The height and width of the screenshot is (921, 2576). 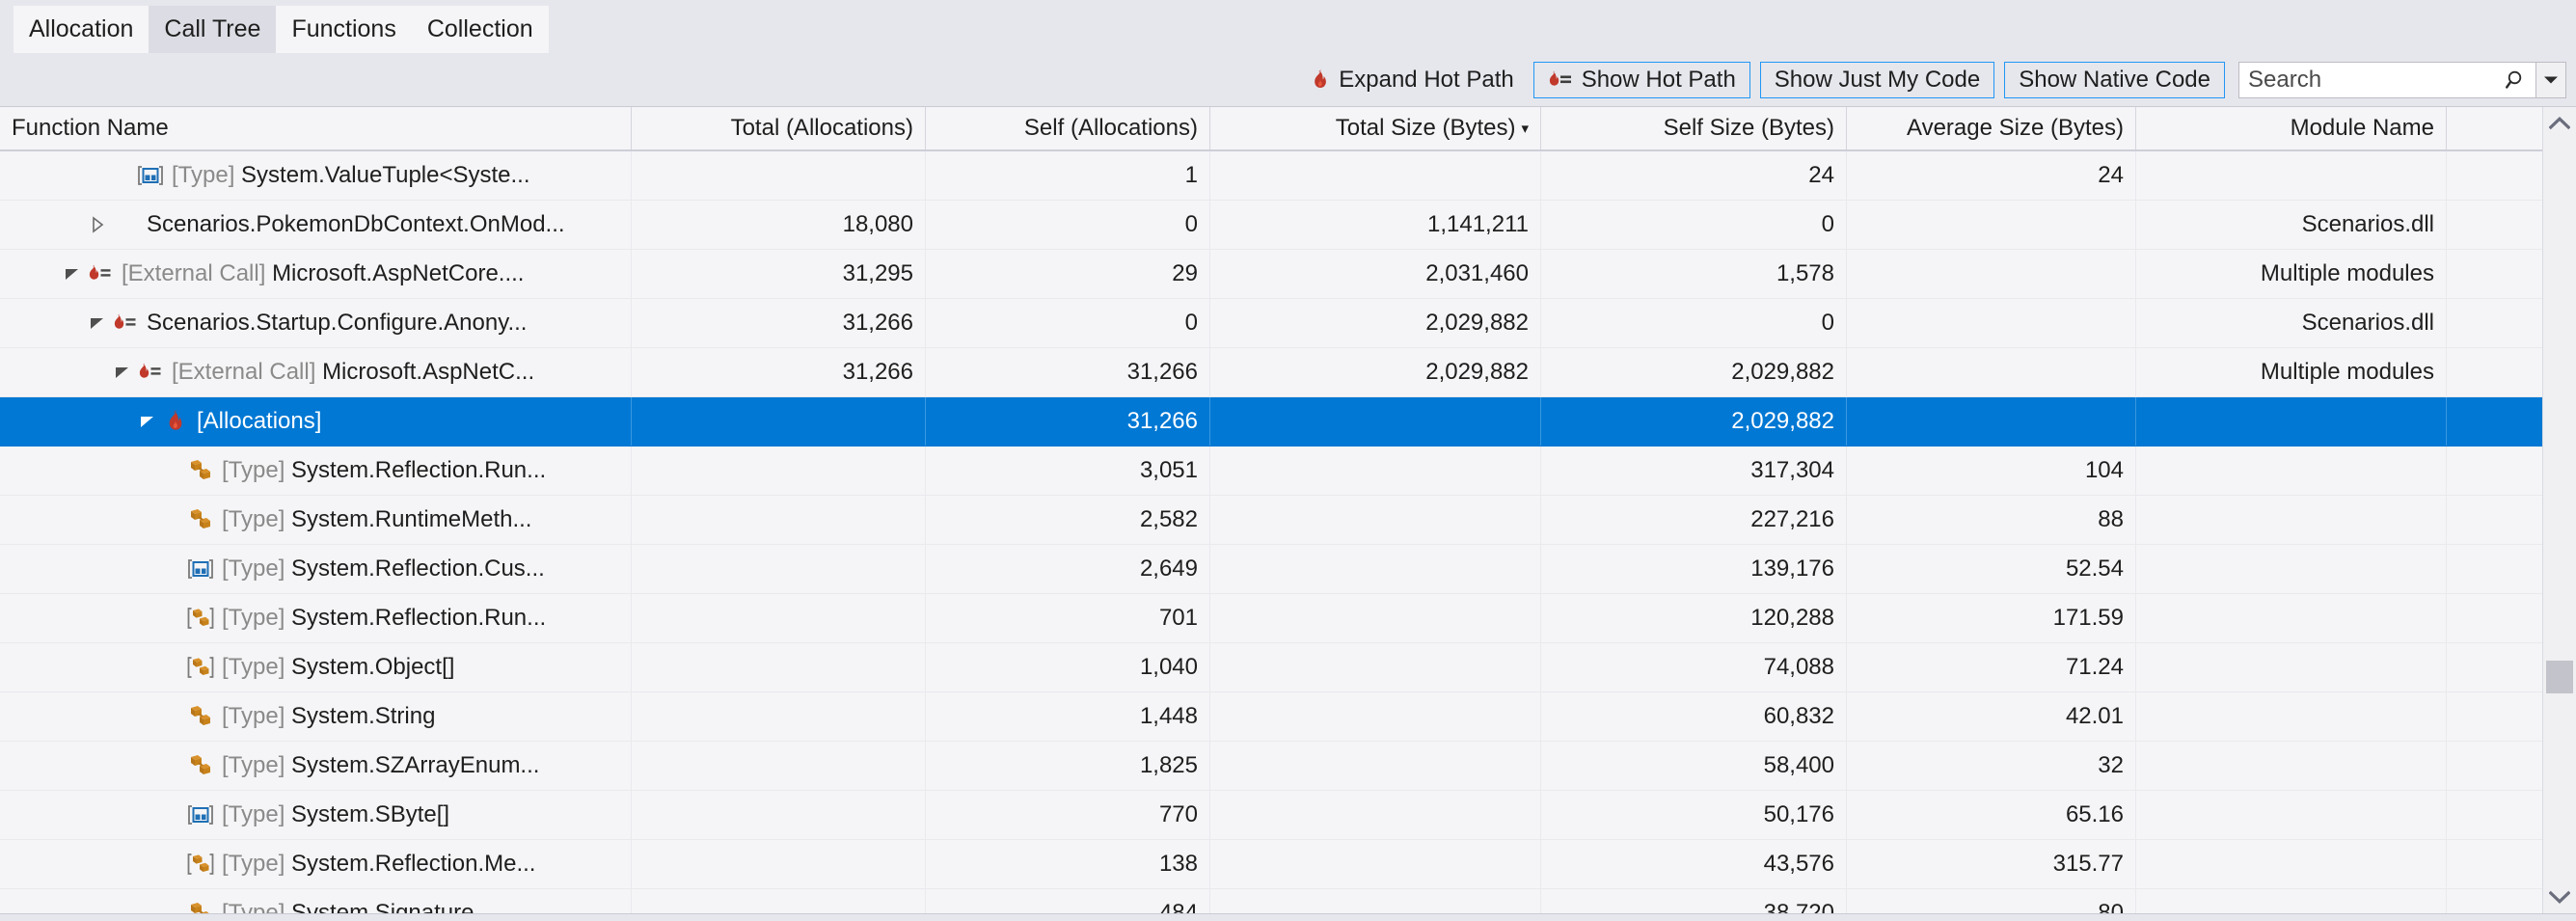 What do you see at coordinates (1798, 864) in the screenshot?
I see `cell-value: 43,576` at bounding box center [1798, 864].